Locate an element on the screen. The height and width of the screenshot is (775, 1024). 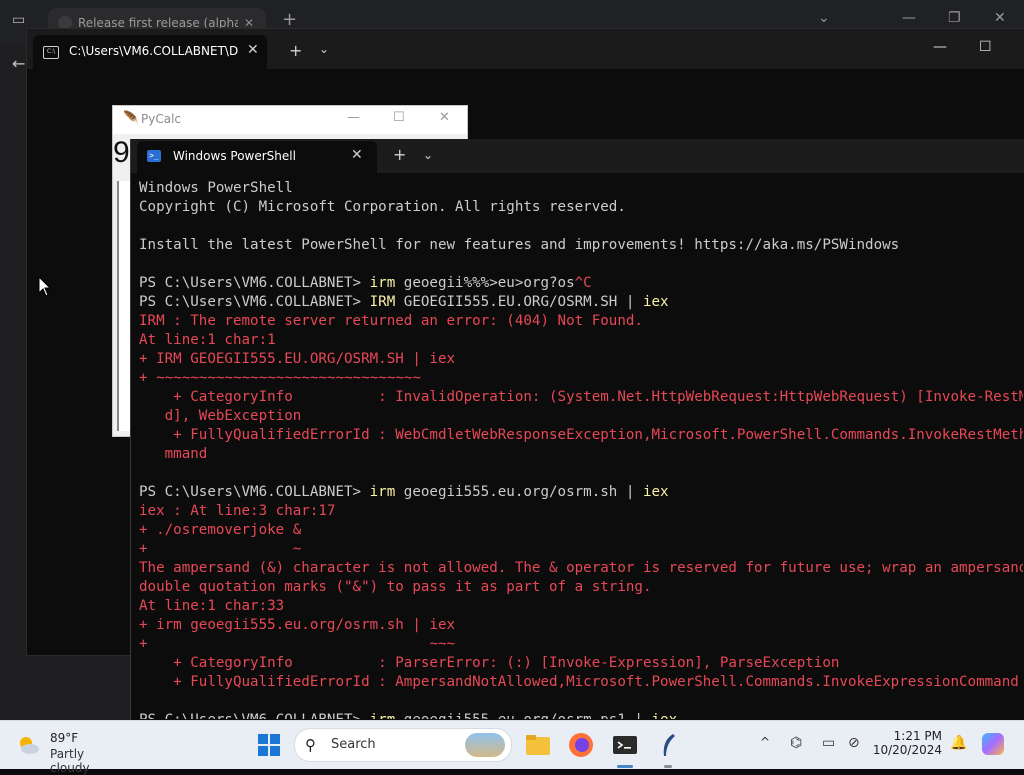
file-explorer-icon is located at coordinates (538, 745).